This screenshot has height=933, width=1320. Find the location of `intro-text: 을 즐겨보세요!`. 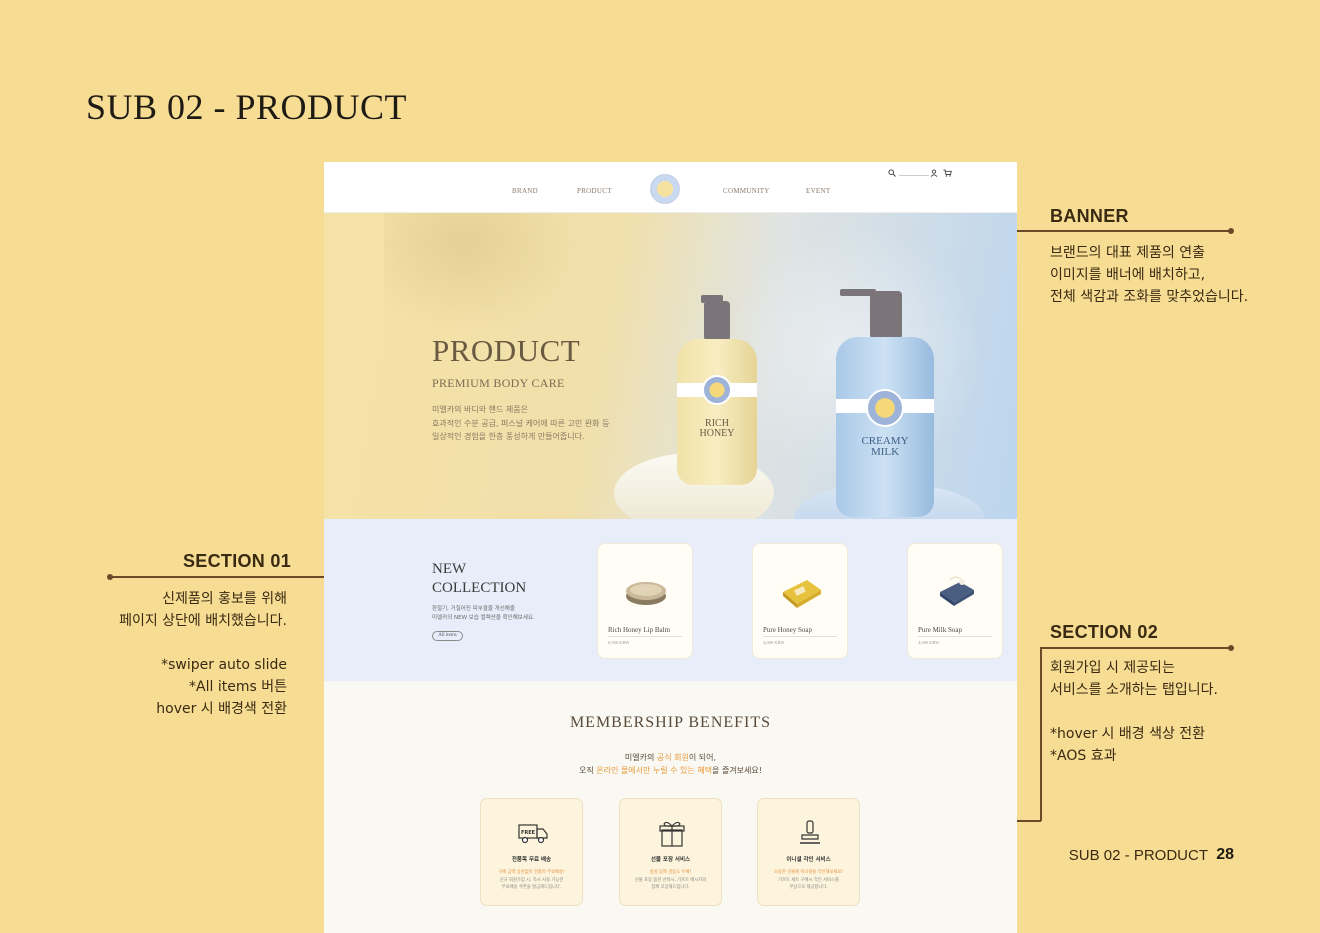

intro-text: 을 즐겨보세요! is located at coordinates (737, 770).